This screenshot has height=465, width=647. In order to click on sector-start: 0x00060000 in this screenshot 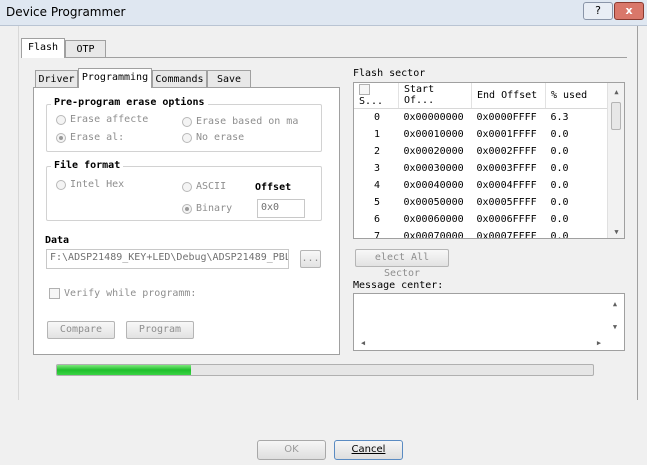, I will do `click(433, 219)`.